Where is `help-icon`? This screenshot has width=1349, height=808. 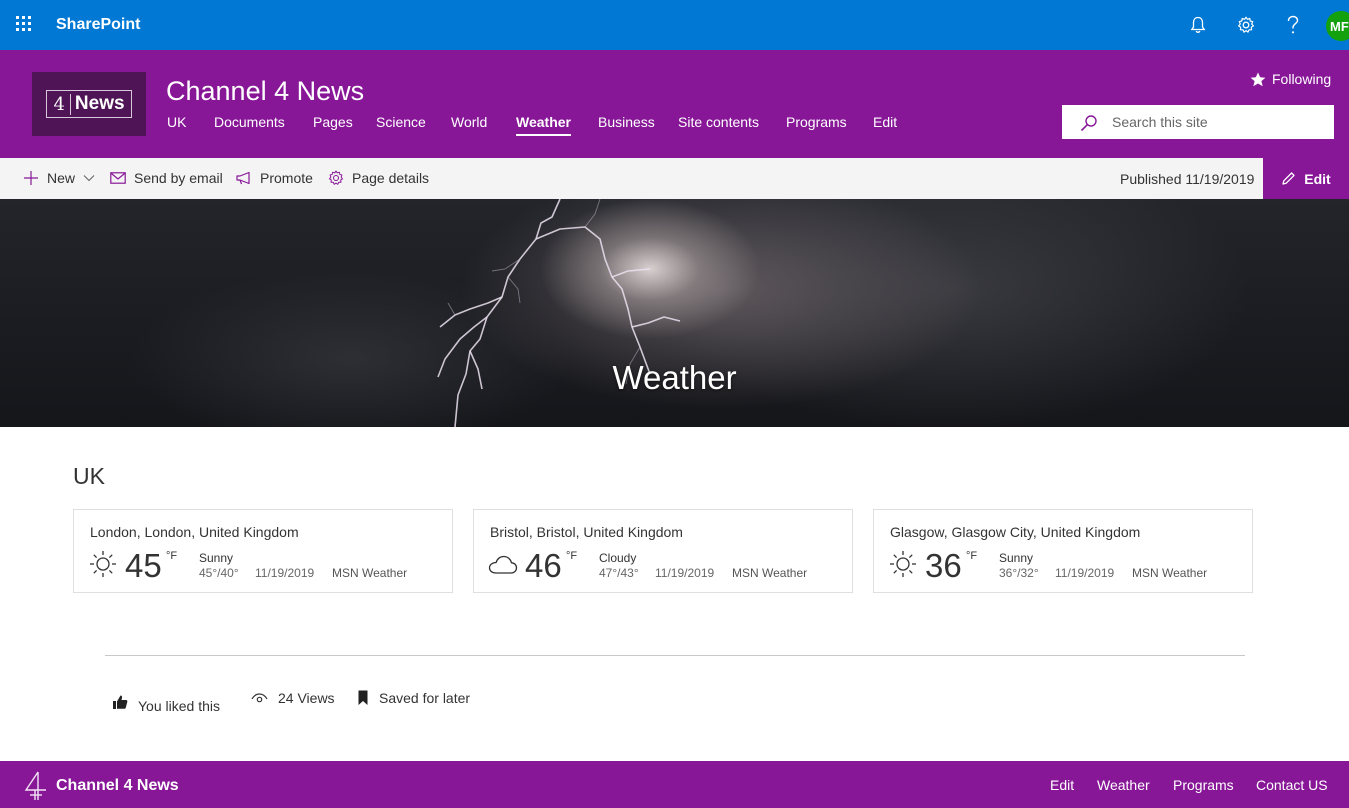 help-icon is located at coordinates (1293, 25).